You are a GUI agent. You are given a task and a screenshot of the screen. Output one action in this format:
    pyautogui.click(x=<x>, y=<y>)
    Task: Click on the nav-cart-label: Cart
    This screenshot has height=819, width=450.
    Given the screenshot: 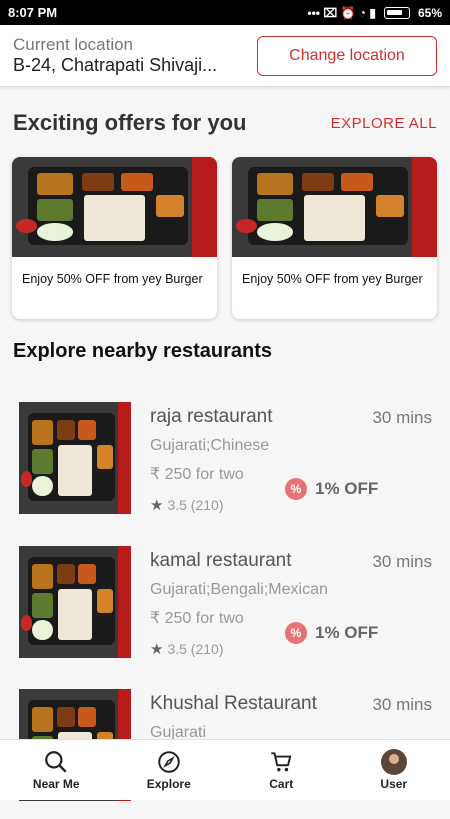 What is the action you would take?
    pyautogui.click(x=281, y=784)
    